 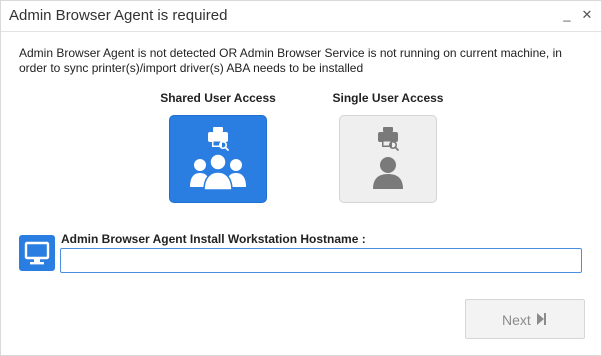 I want to click on window-title: Admin Browser Agent is required, so click(x=118, y=15).